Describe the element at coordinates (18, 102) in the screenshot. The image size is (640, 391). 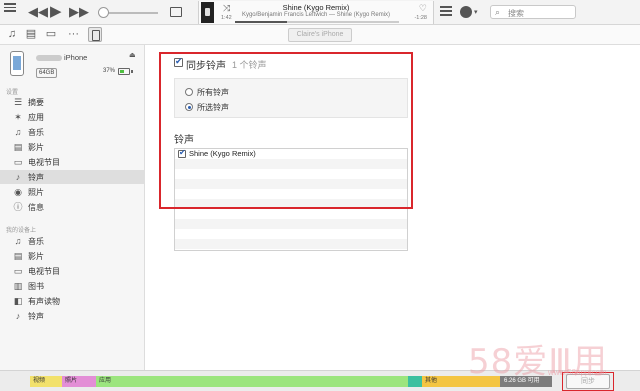
I see `summary-icon: ☰` at that location.